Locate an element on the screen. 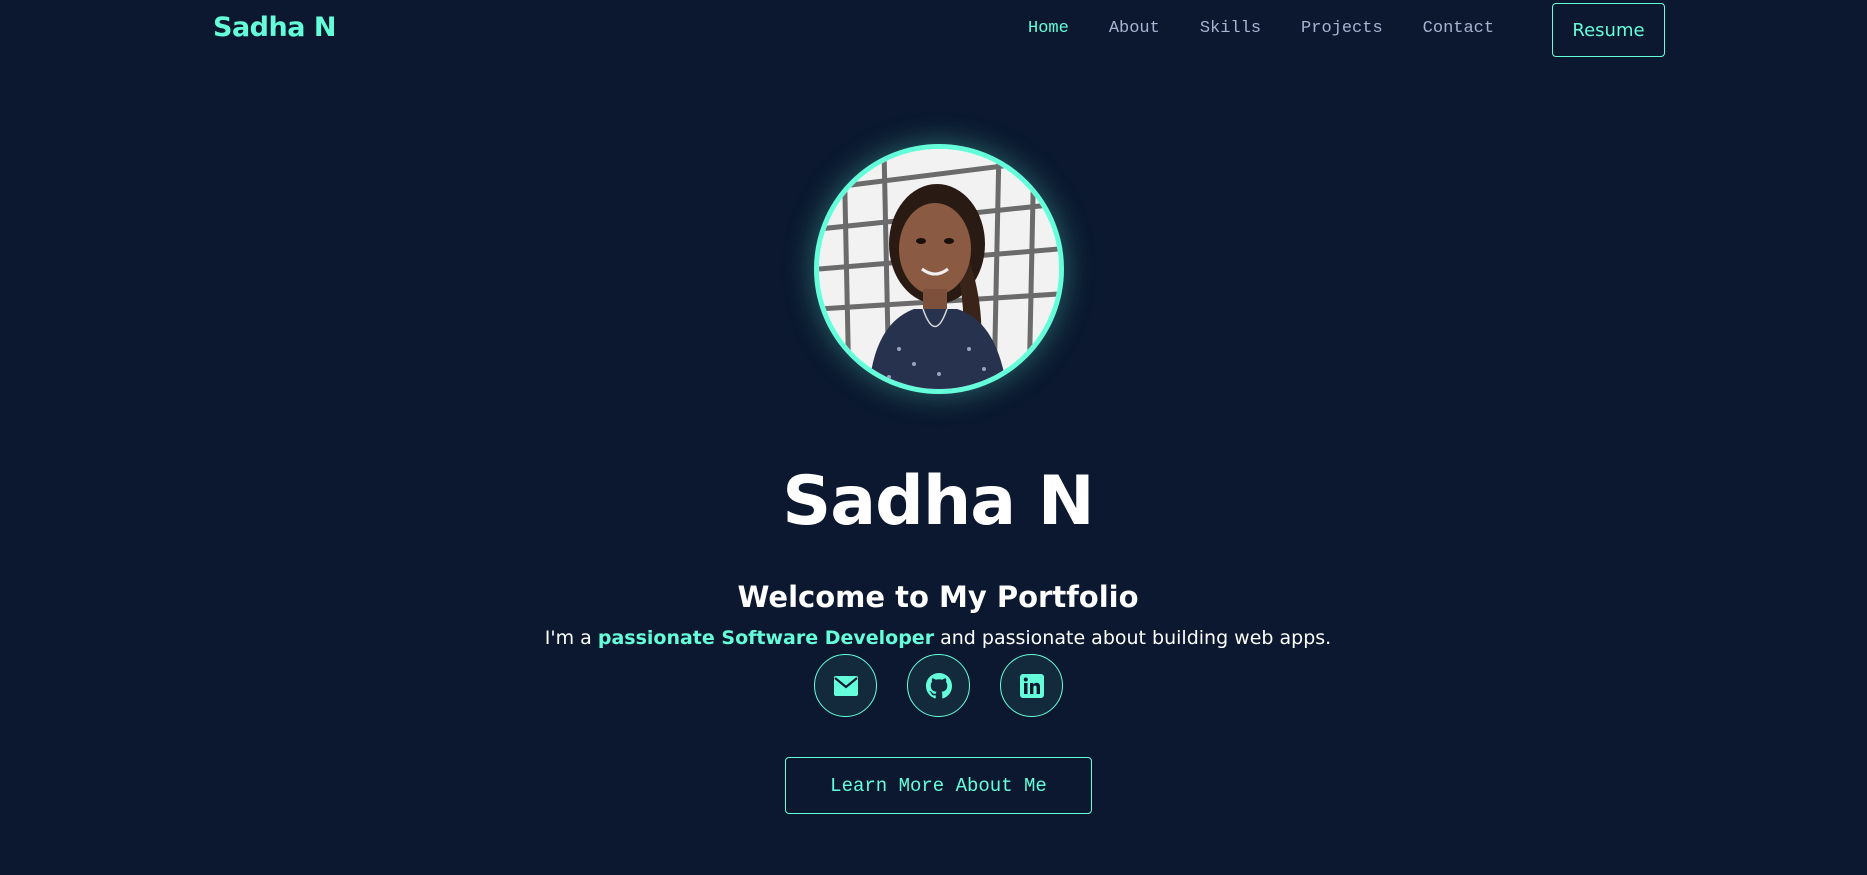 The image size is (1867, 875). email-link is located at coordinates (845, 685).